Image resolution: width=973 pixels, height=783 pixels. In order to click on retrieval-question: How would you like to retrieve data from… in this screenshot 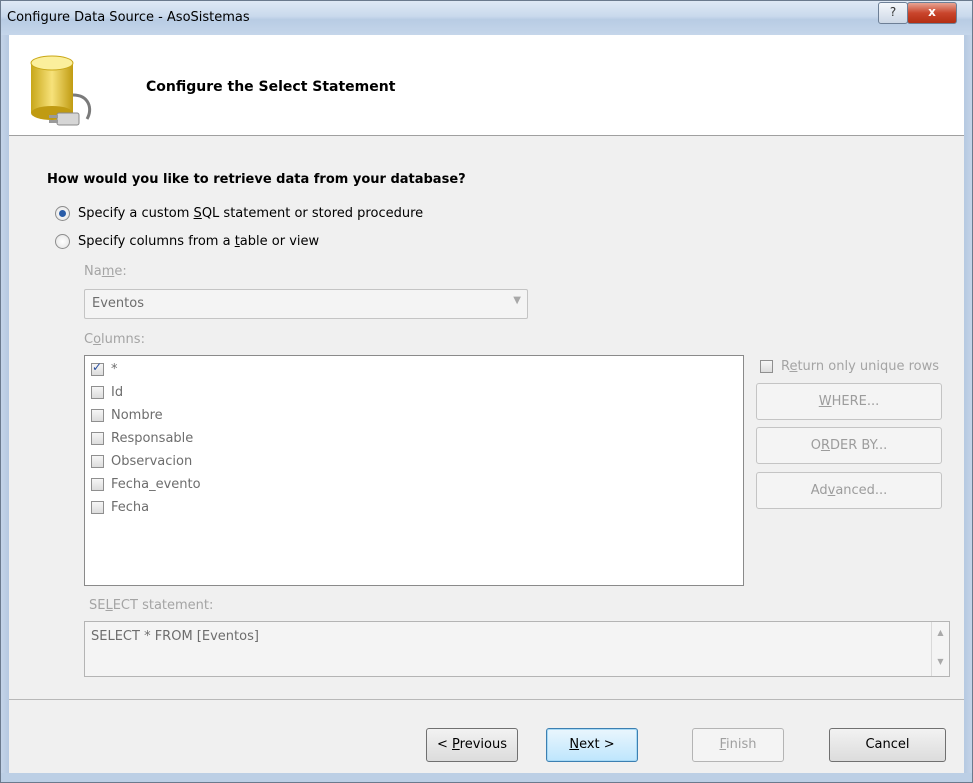, I will do `click(256, 179)`.